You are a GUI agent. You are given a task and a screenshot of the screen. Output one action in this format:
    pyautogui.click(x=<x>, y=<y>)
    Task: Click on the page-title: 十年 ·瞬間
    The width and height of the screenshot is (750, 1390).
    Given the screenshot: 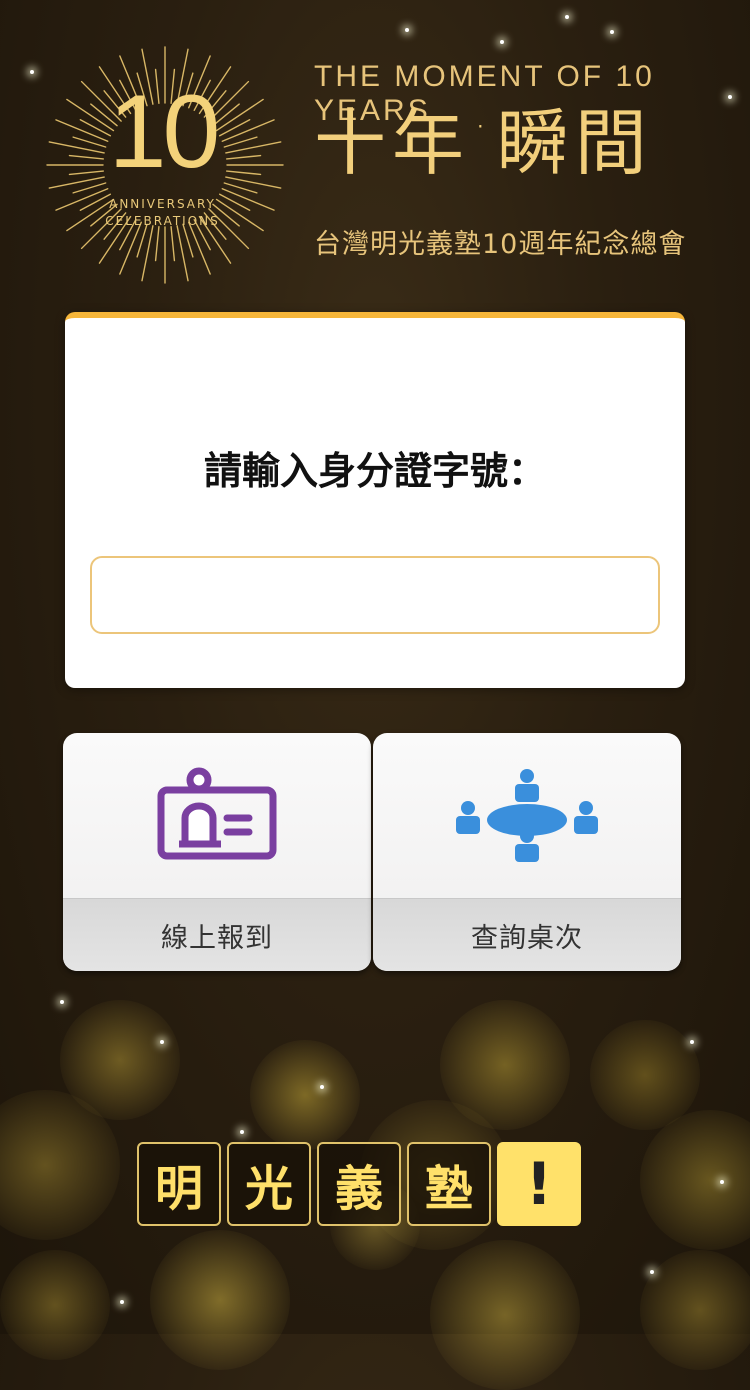 What is the action you would take?
    pyautogui.click(x=483, y=143)
    